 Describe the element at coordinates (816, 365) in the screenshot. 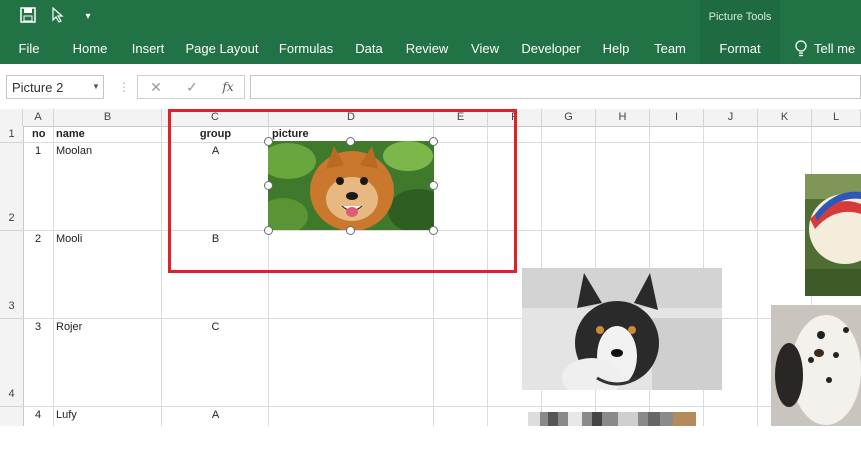

I see `dalmatian-photo` at that location.